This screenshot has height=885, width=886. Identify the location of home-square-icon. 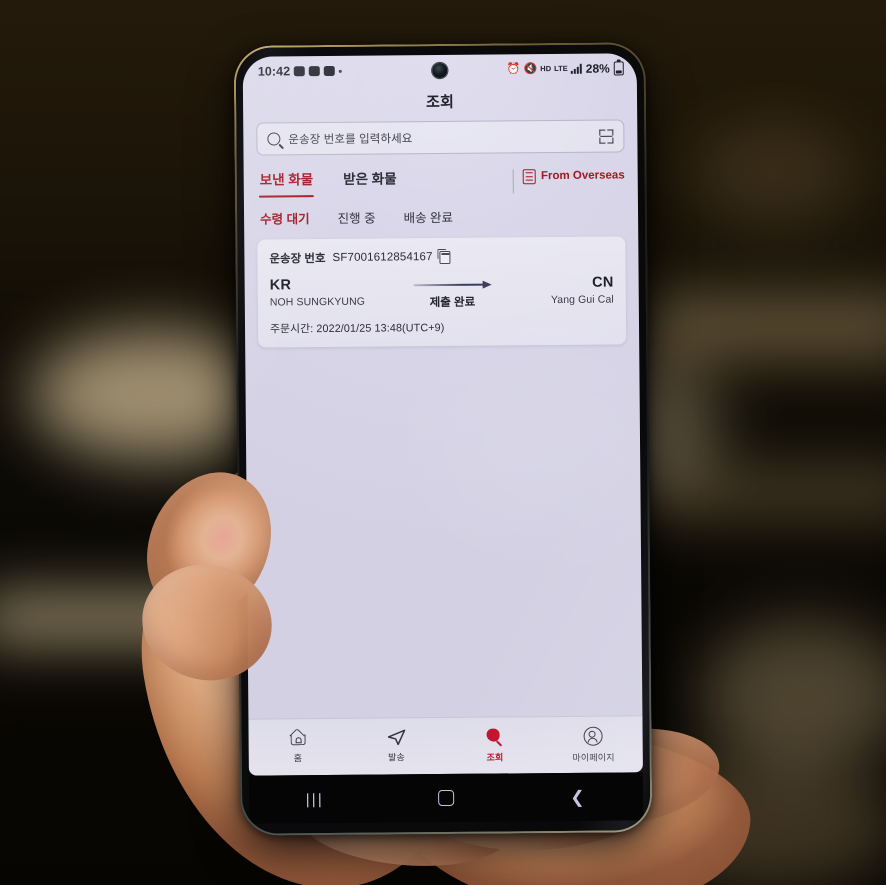
(446, 798).